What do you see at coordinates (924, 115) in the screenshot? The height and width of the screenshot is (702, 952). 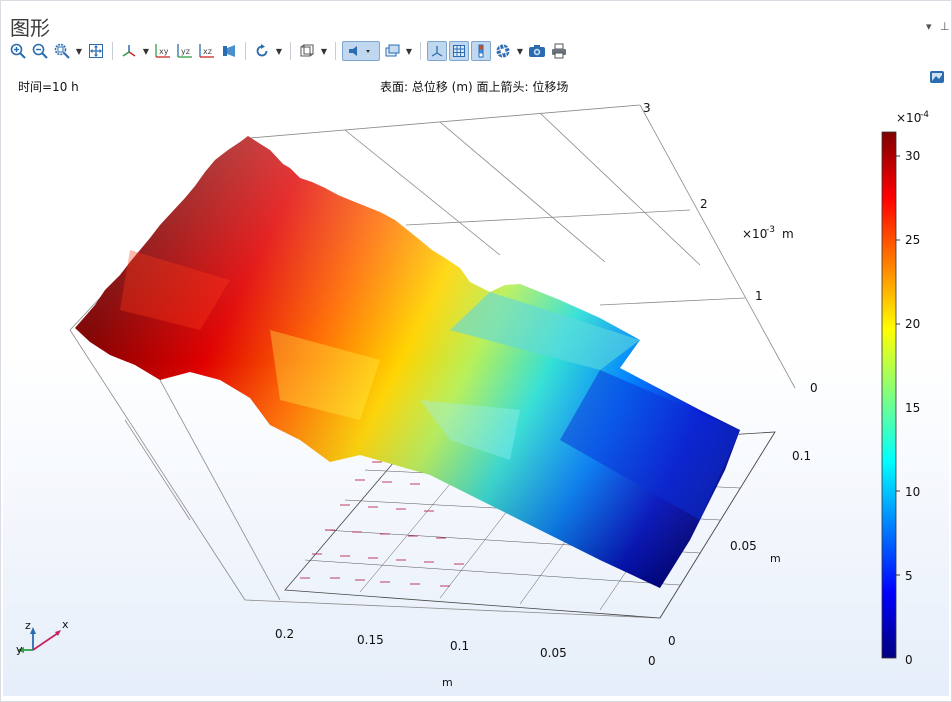 I see `legend-exponent-power: -4` at bounding box center [924, 115].